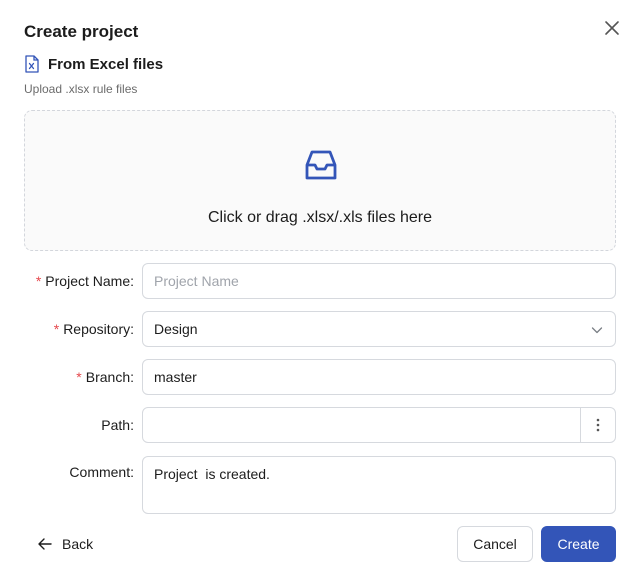 The image size is (640, 582). Describe the element at coordinates (379, 425) in the screenshot. I see `path-input` at that location.